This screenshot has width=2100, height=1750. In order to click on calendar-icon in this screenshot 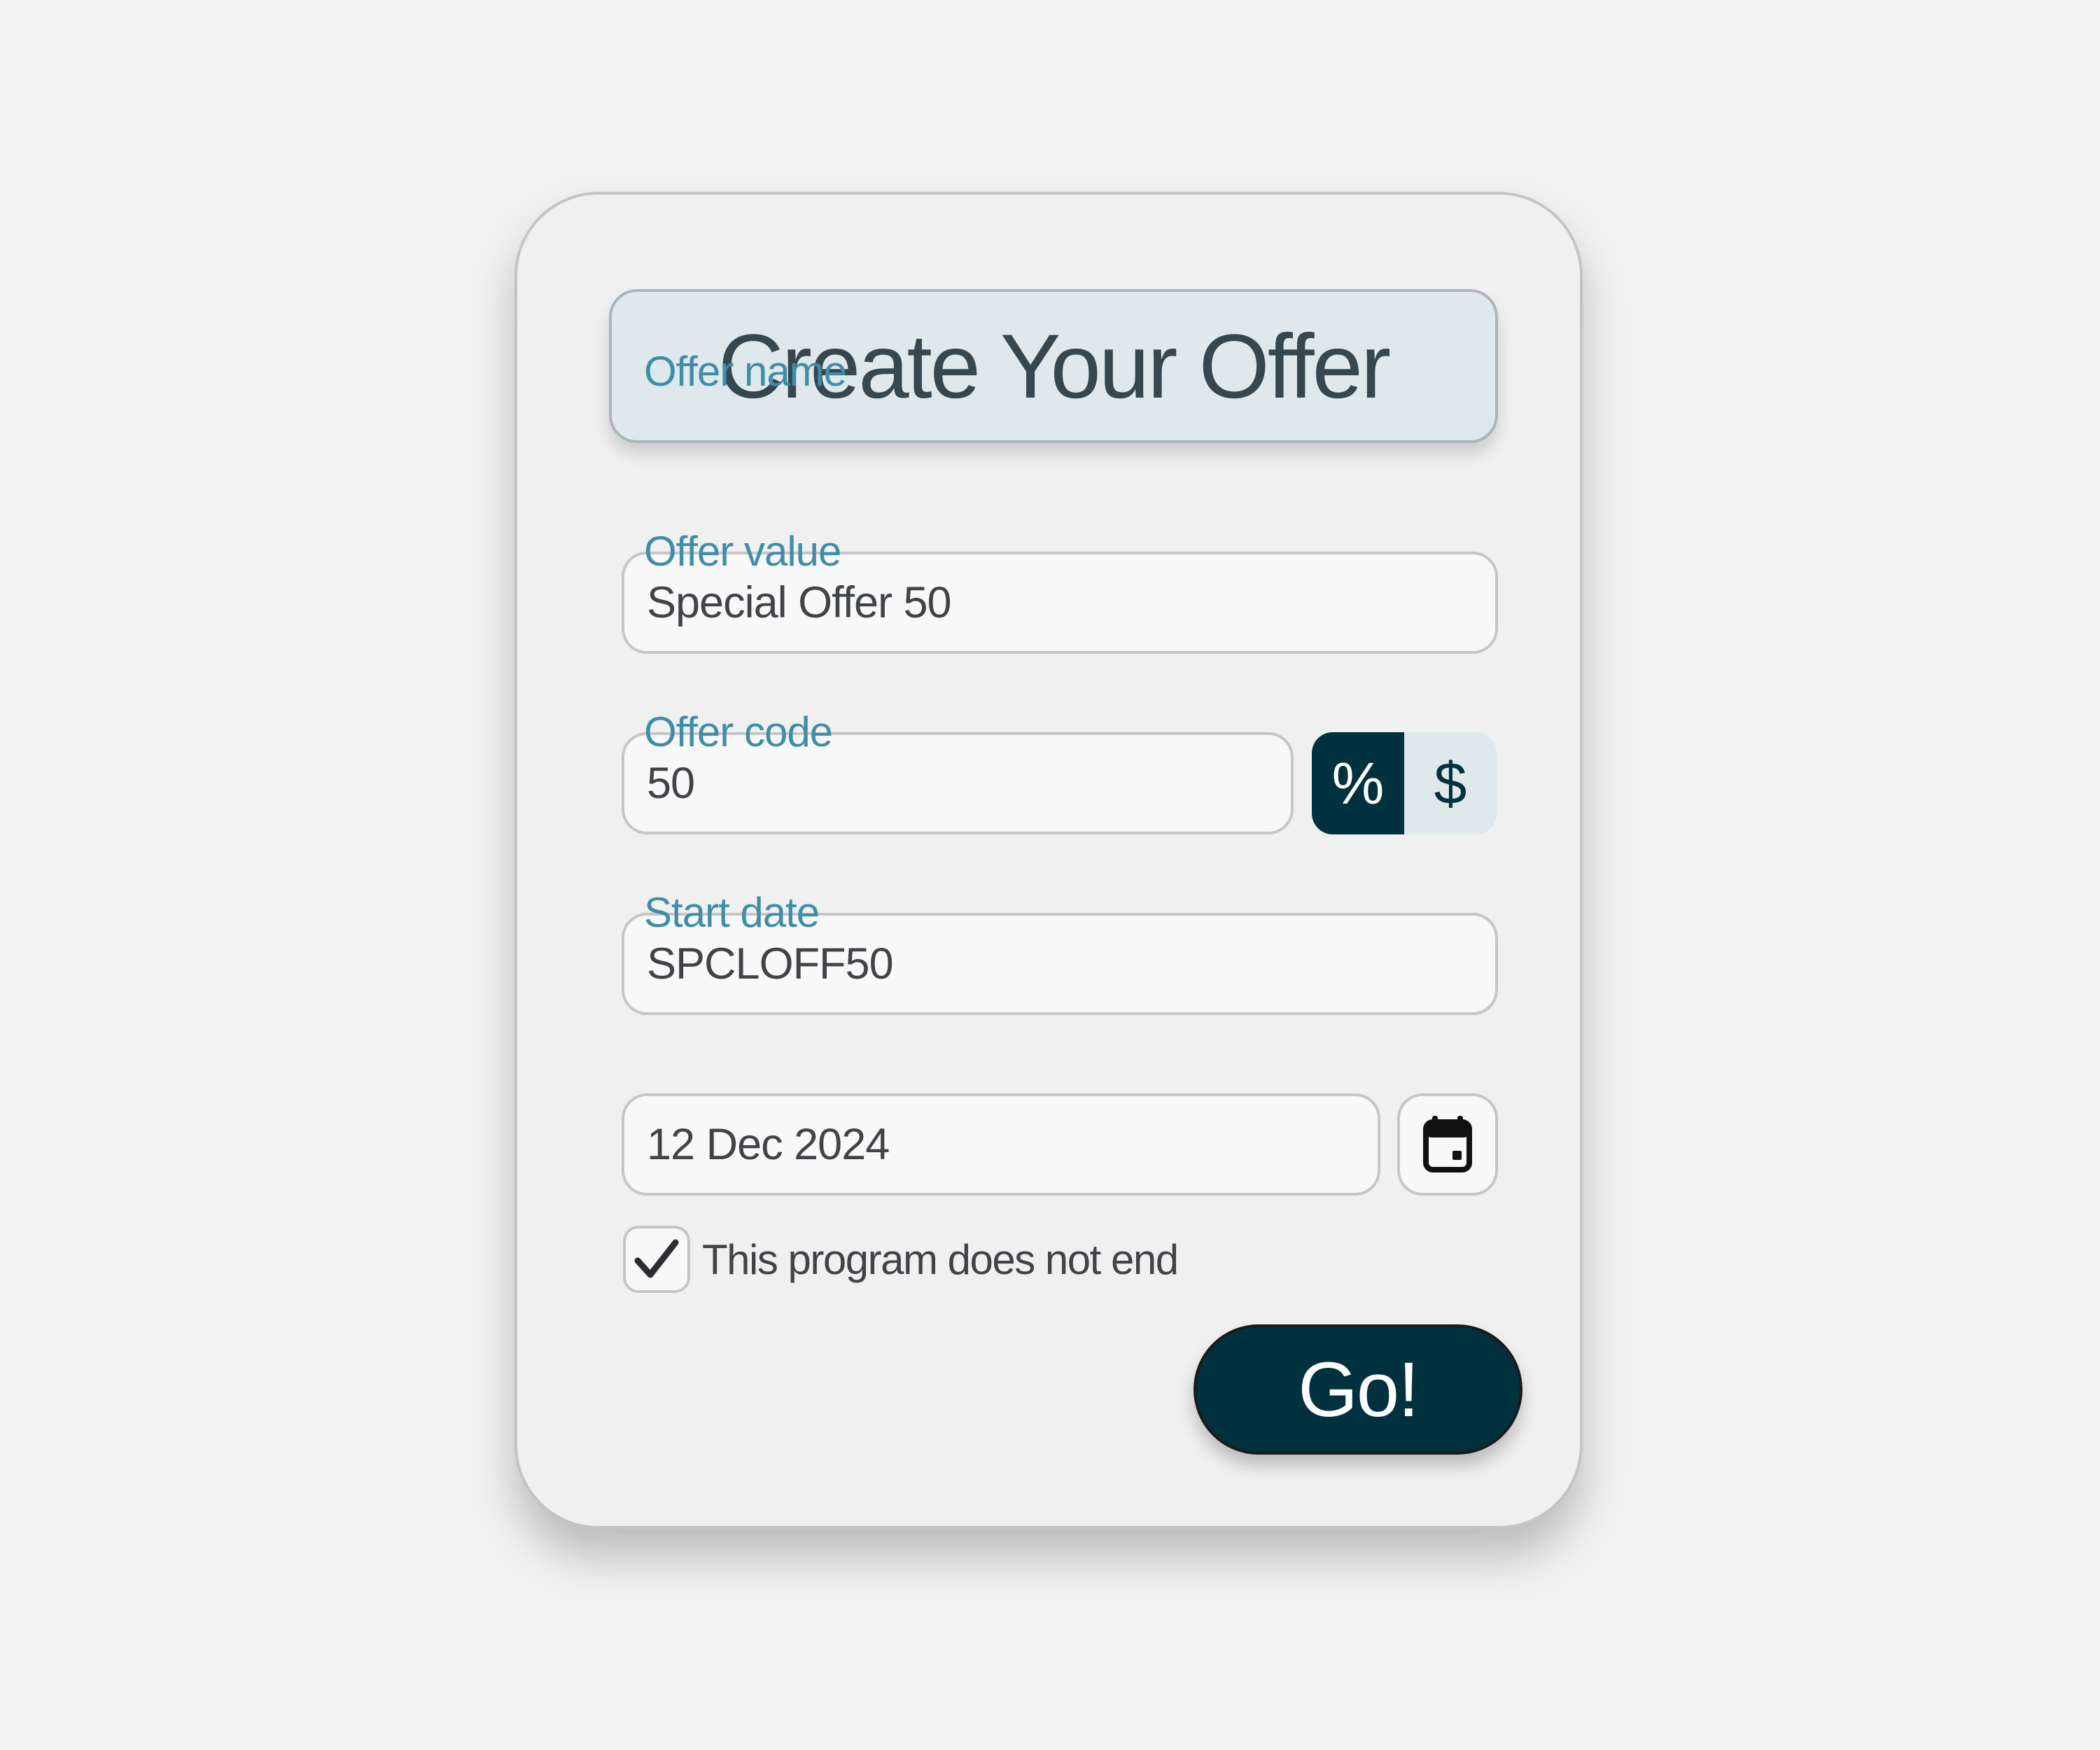, I will do `click(1447, 1144)`.